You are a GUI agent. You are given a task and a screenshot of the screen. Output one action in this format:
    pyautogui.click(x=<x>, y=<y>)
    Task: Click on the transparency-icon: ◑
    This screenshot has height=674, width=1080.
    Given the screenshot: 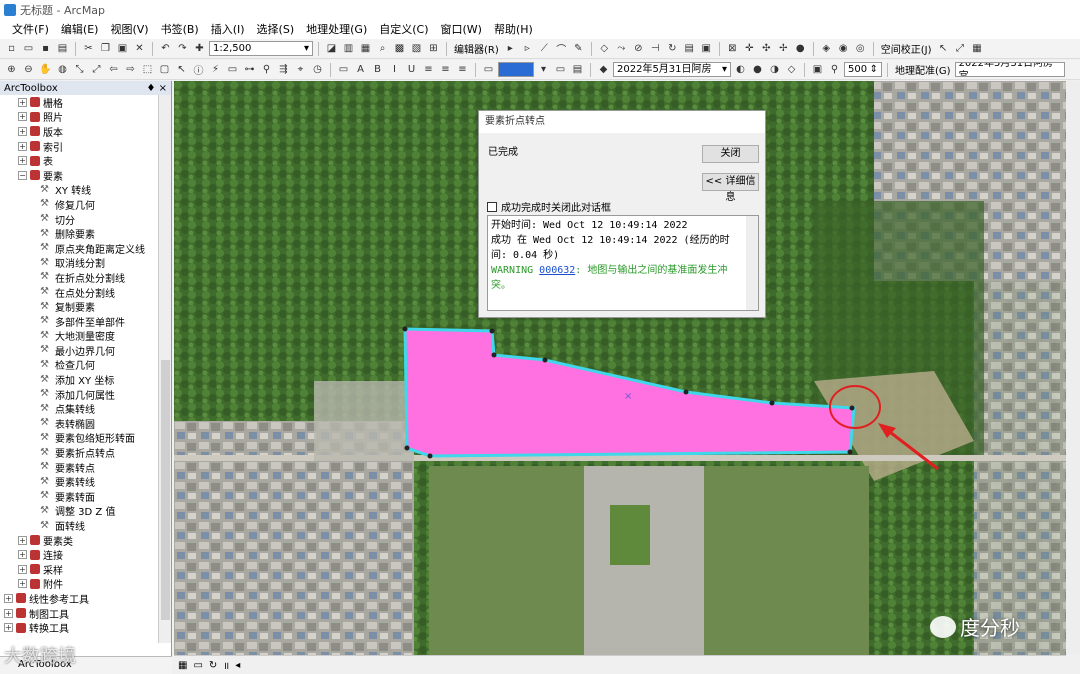 What is the action you would take?
    pyautogui.click(x=774, y=69)
    